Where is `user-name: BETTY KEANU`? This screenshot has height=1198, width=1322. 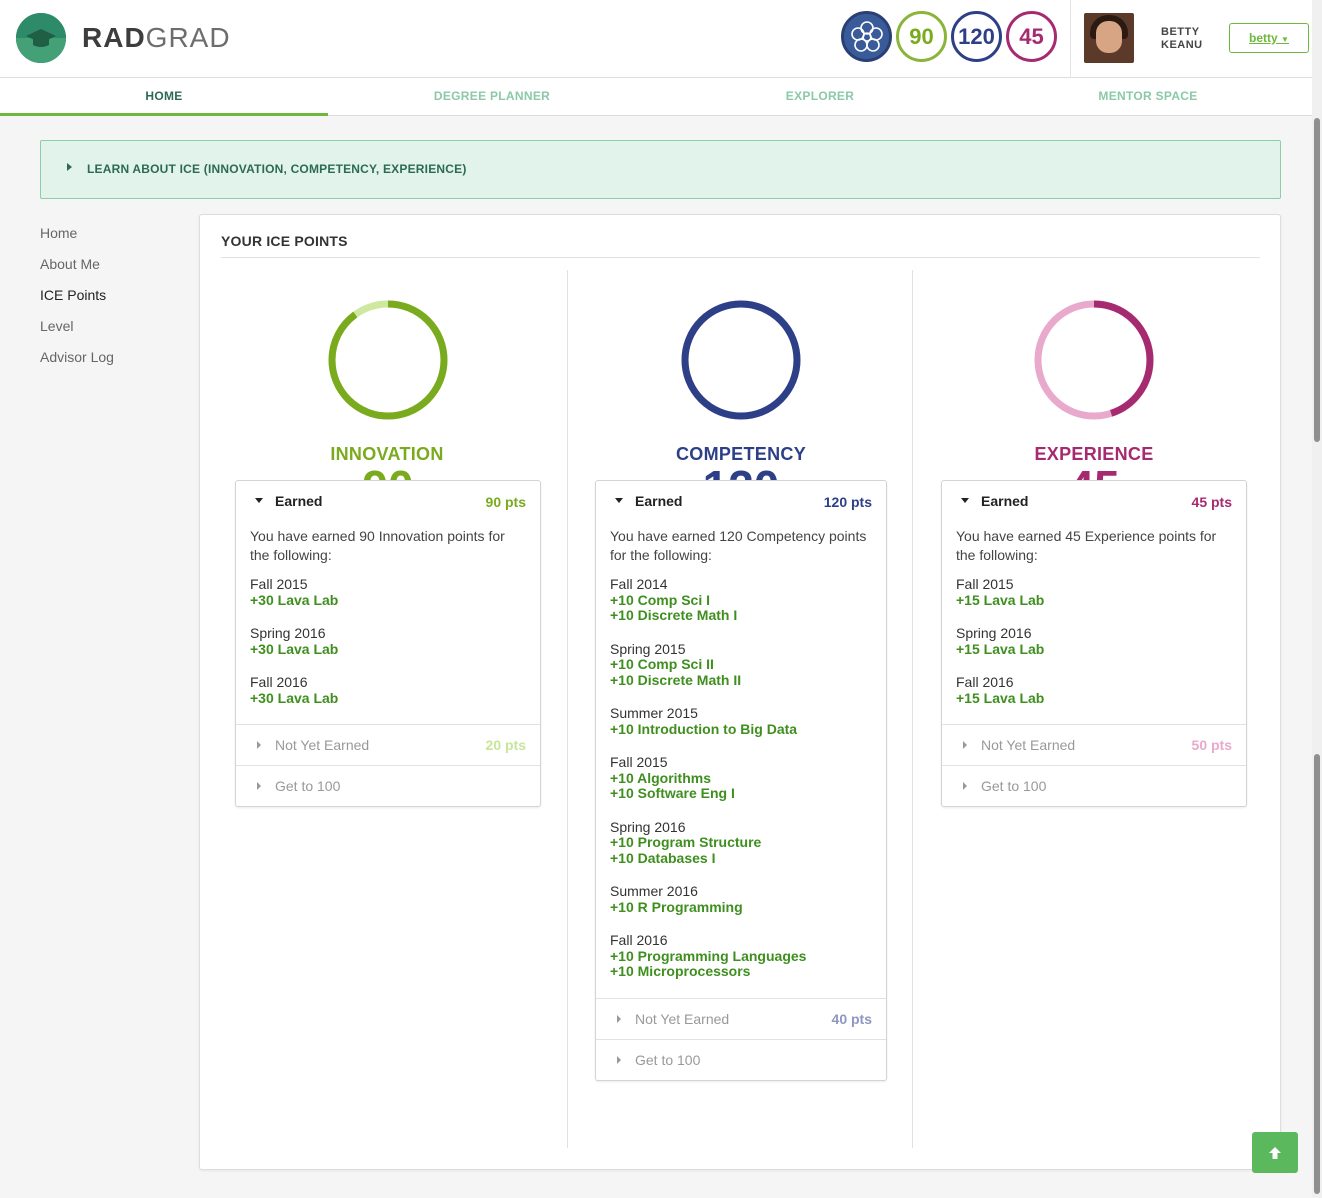 user-name: BETTY KEANU is located at coordinates (1182, 39).